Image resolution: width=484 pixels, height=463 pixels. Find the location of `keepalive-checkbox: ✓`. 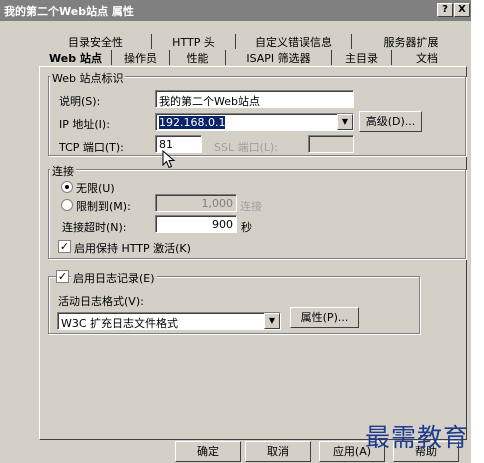

keepalive-checkbox: ✓ is located at coordinates (64, 246).